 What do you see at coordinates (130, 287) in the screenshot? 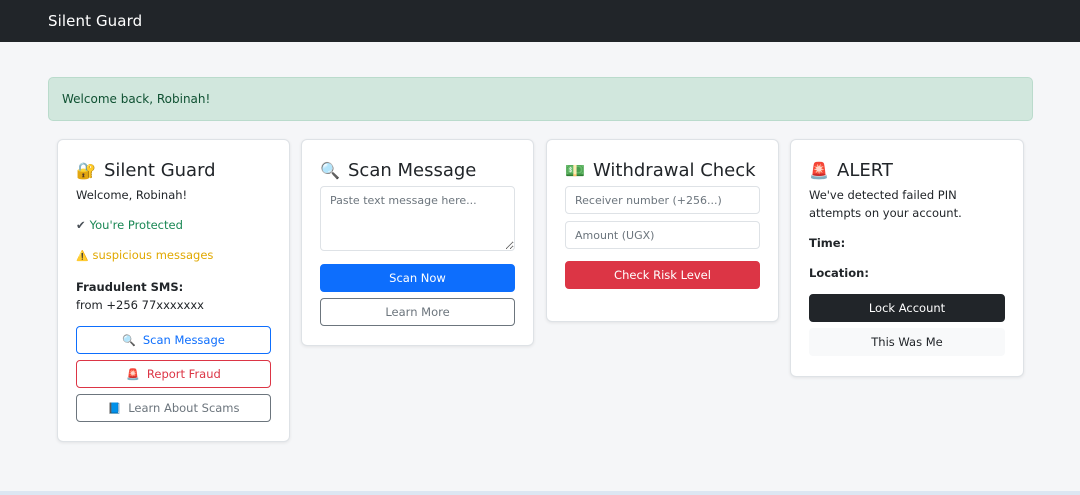
I see `fraudulent-sms-label: Fraudulent SMS:` at bounding box center [130, 287].